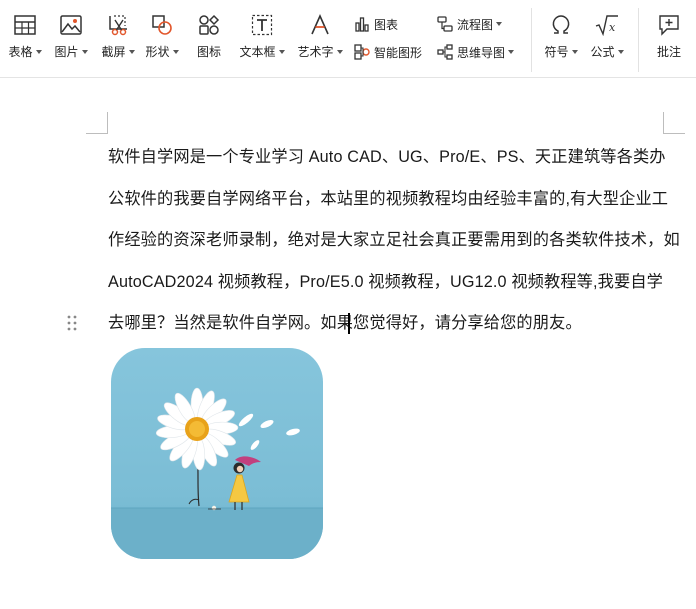 Image resolution: width=696 pixels, height=609 pixels. I want to click on text-cursor, so click(349, 323).